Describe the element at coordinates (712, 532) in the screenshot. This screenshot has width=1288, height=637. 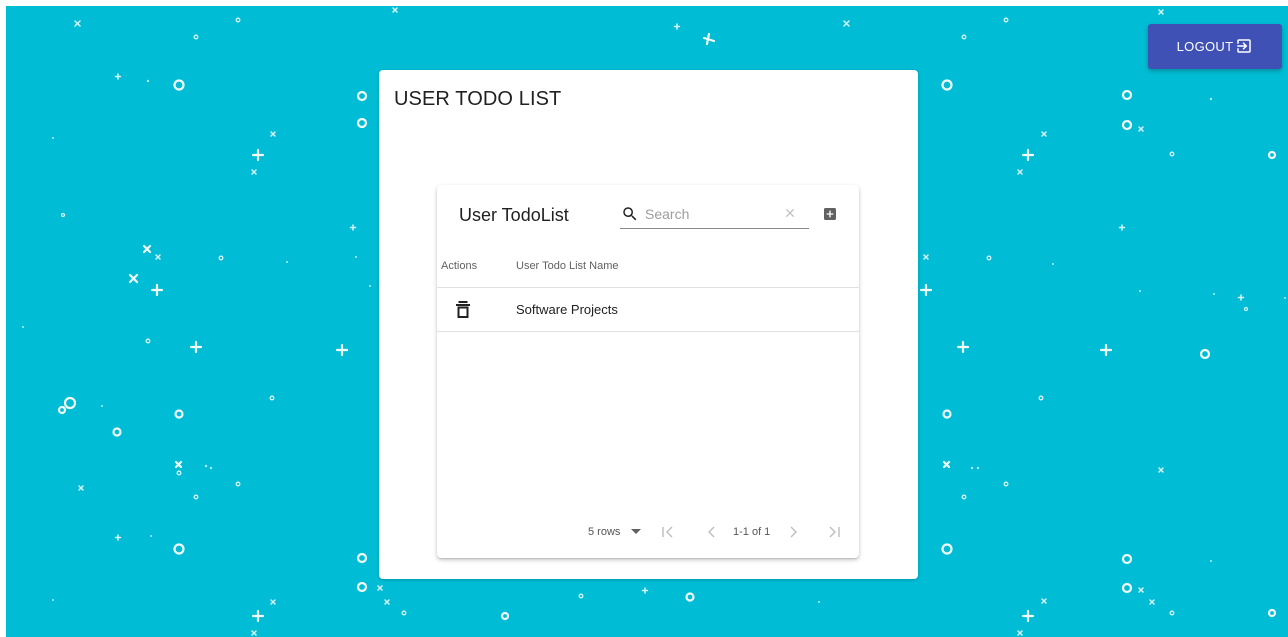
I see `previous-page-icon` at that location.